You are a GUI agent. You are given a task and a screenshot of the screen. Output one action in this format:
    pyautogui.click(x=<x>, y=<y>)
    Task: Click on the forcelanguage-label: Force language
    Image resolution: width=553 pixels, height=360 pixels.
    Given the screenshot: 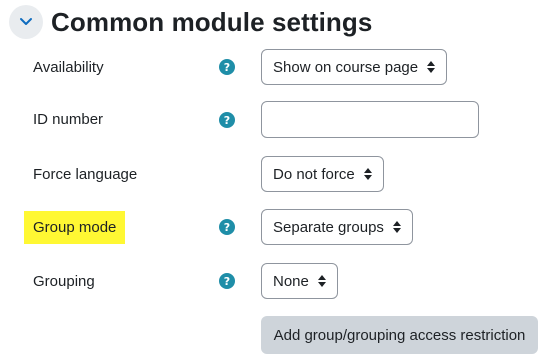 What is the action you would take?
    pyautogui.click(x=85, y=174)
    